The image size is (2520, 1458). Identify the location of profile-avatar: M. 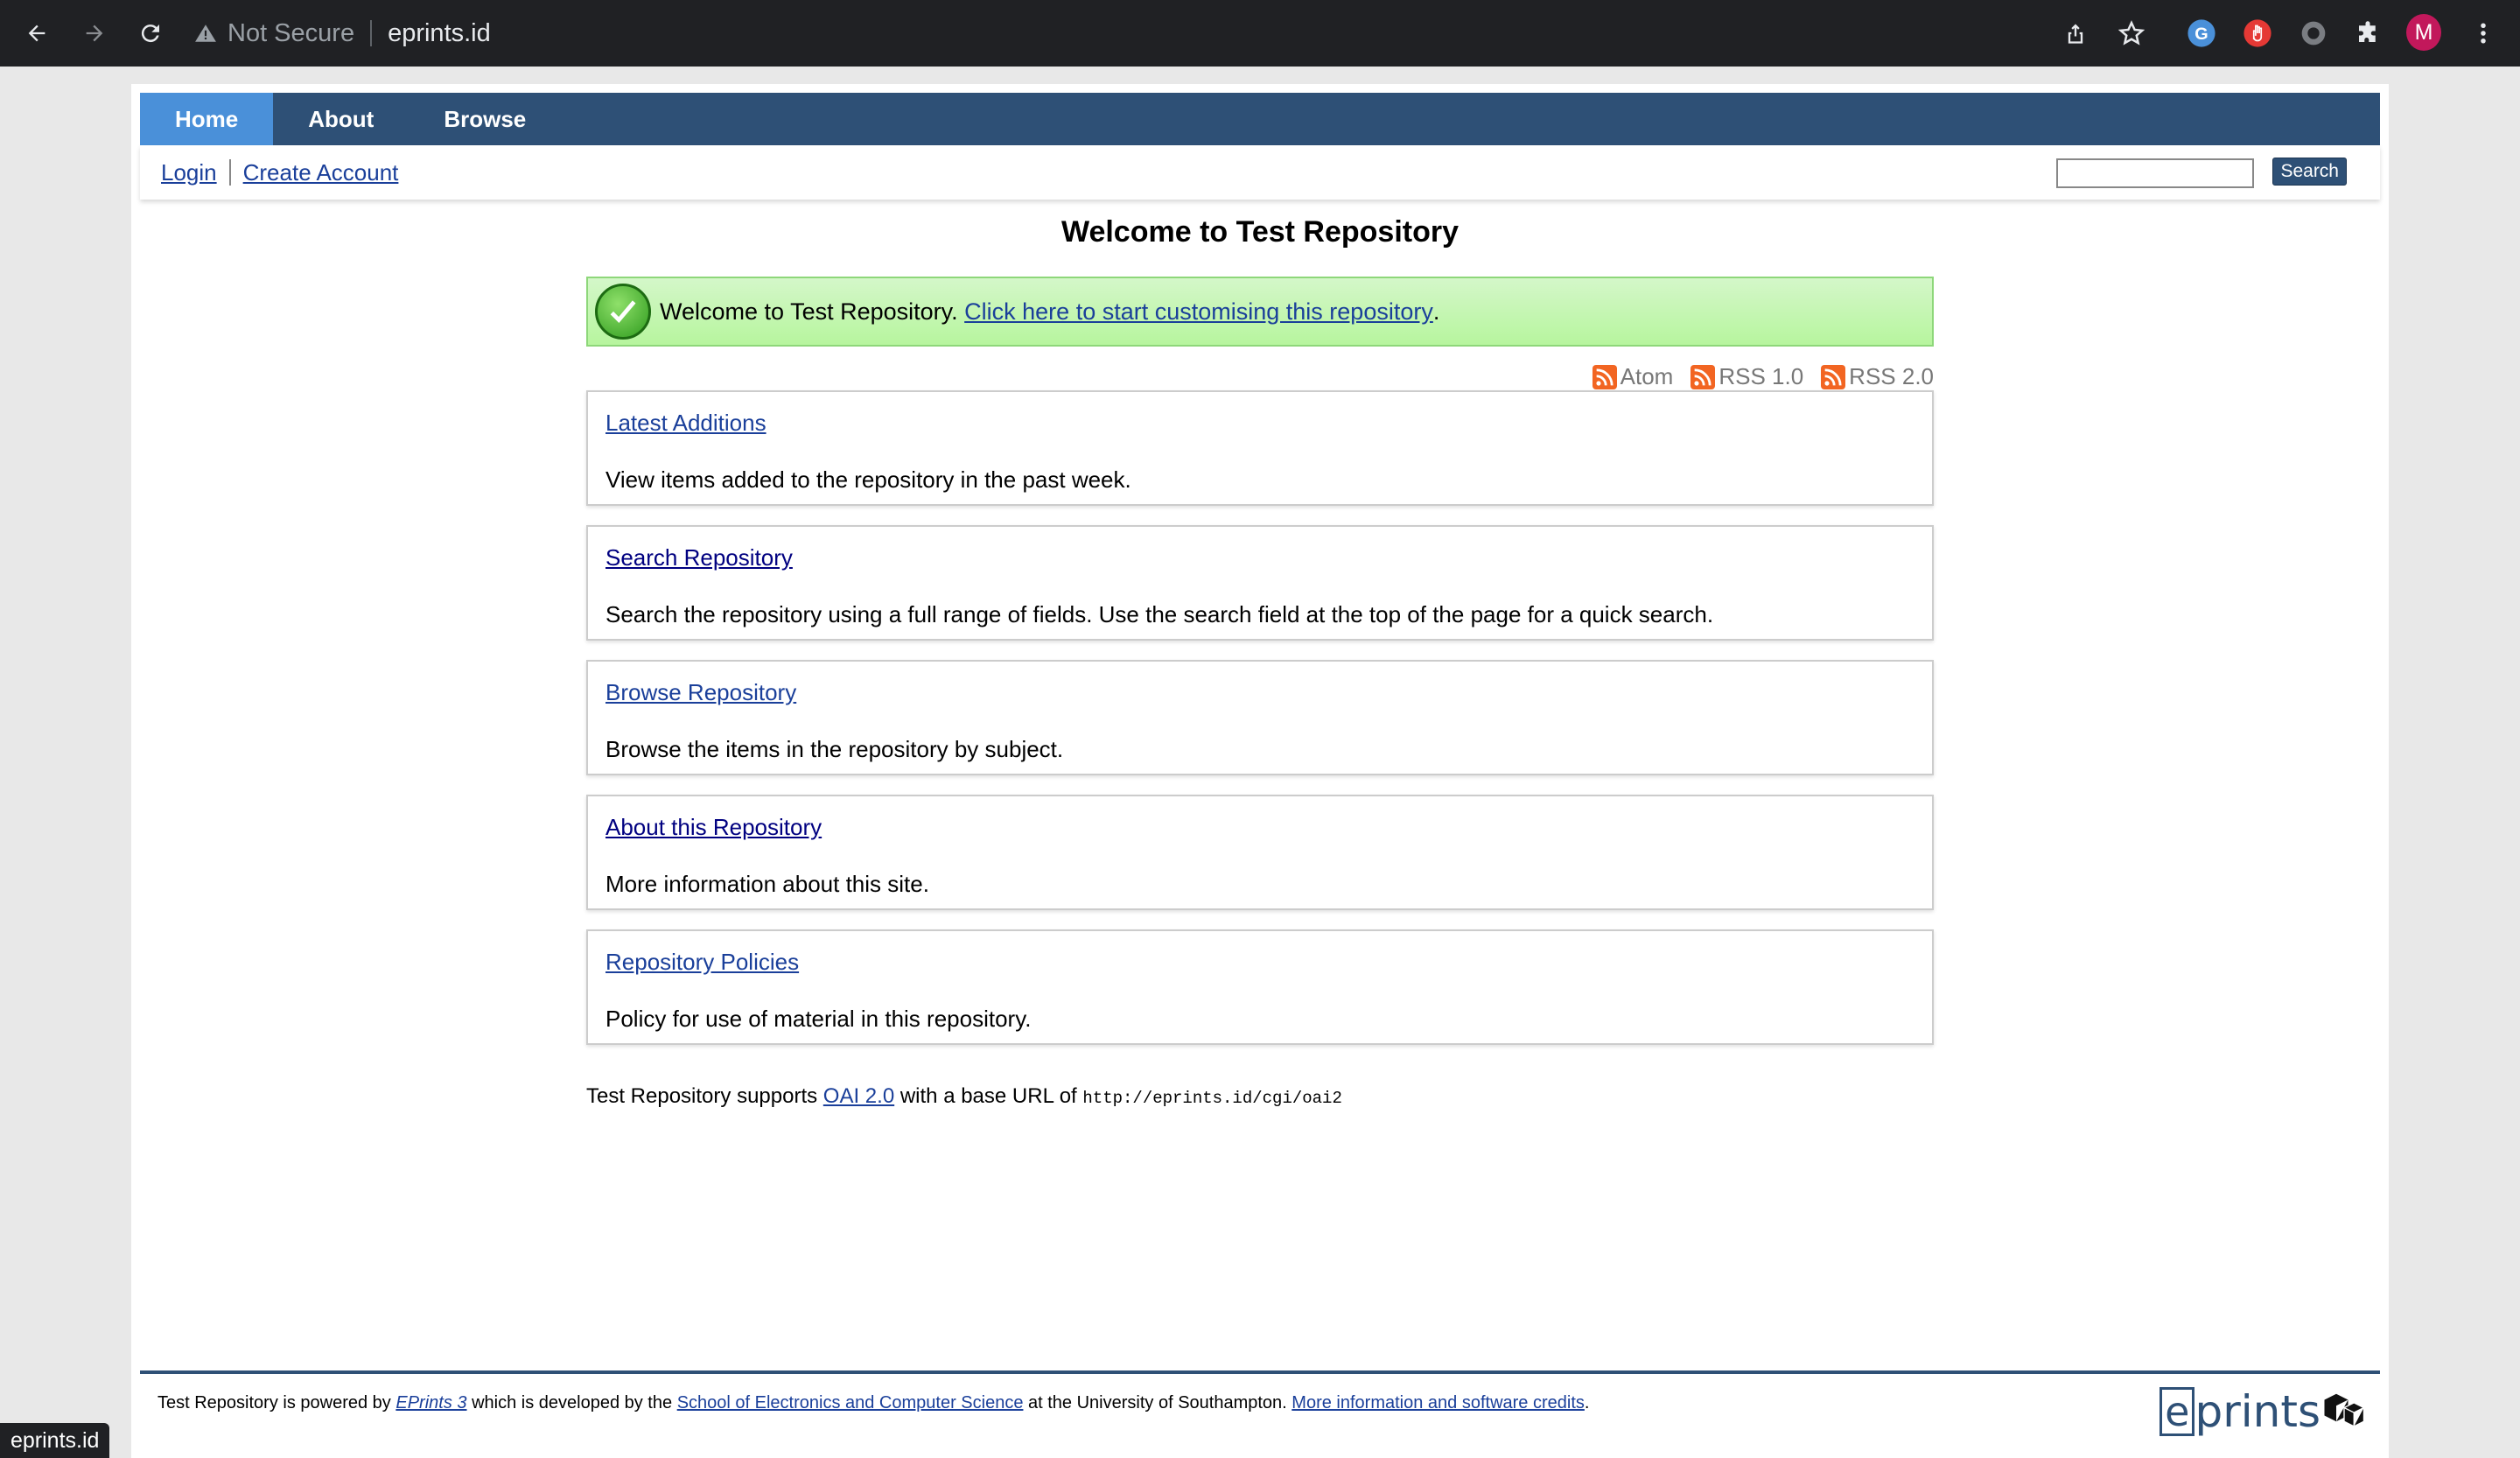
(2423, 32).